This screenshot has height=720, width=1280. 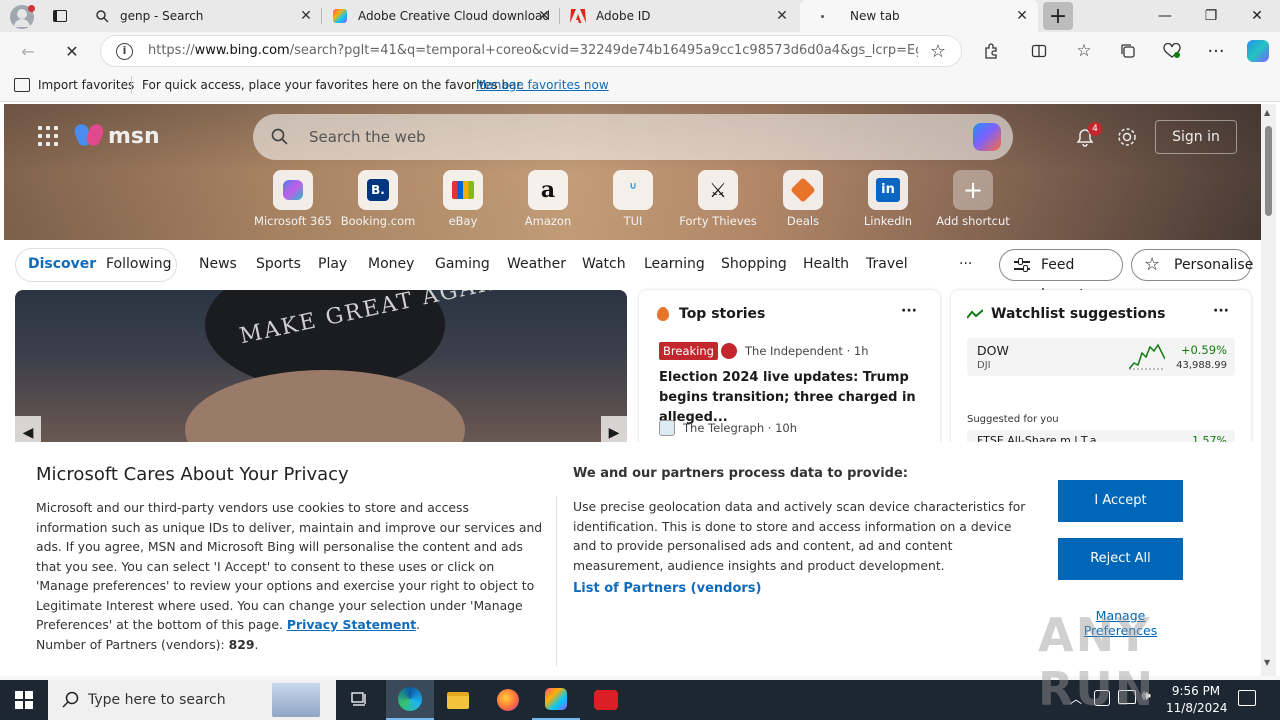 I want to click on creative-cloud-taskbar-icon, so click(x=556, y=700).